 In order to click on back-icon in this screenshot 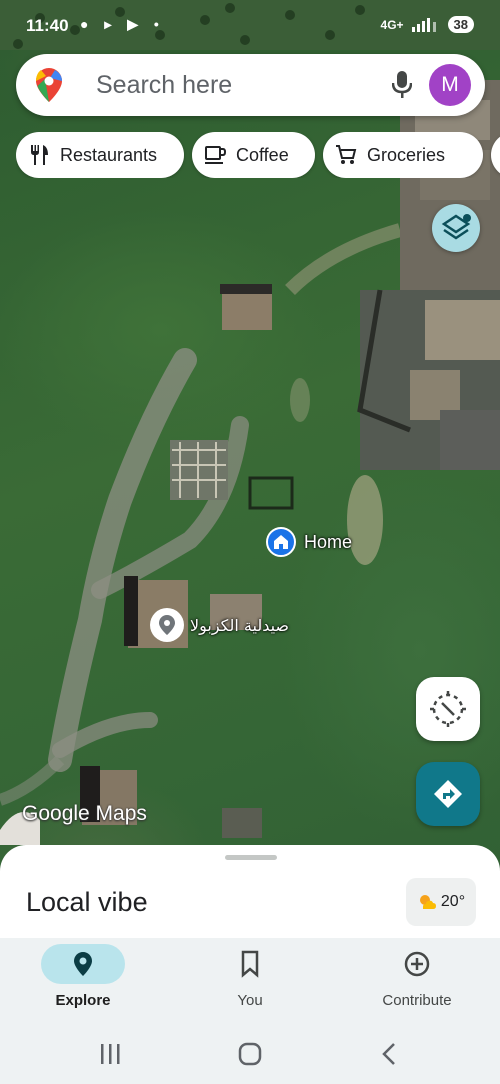, I will do `click(390, 1054)`.